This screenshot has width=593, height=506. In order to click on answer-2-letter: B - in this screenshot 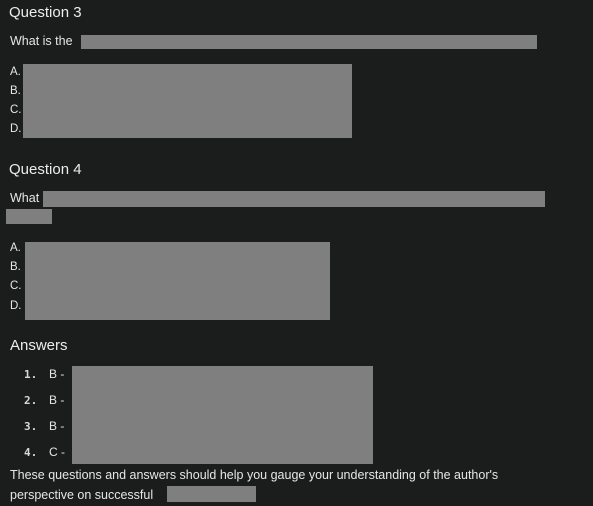, I will do `click(57, 400)`.